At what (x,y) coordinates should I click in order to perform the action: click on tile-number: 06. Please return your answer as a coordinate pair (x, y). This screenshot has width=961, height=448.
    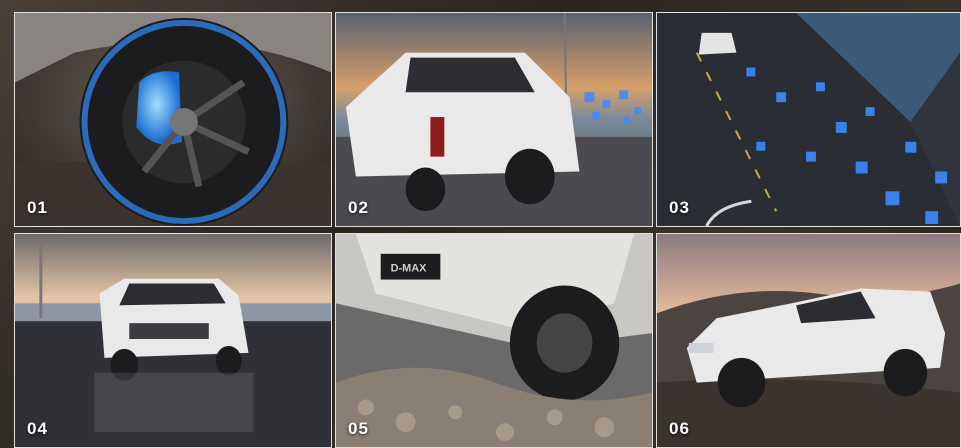
    Looking at the image, I should click on (679, 428).